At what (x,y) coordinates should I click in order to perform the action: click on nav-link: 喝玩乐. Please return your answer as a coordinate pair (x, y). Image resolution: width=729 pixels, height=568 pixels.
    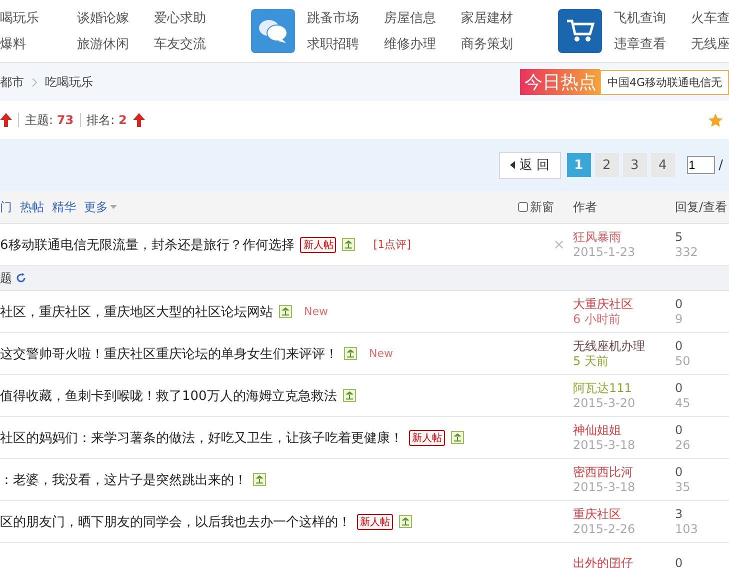
    Looking at the image, I should click on (38, 18).